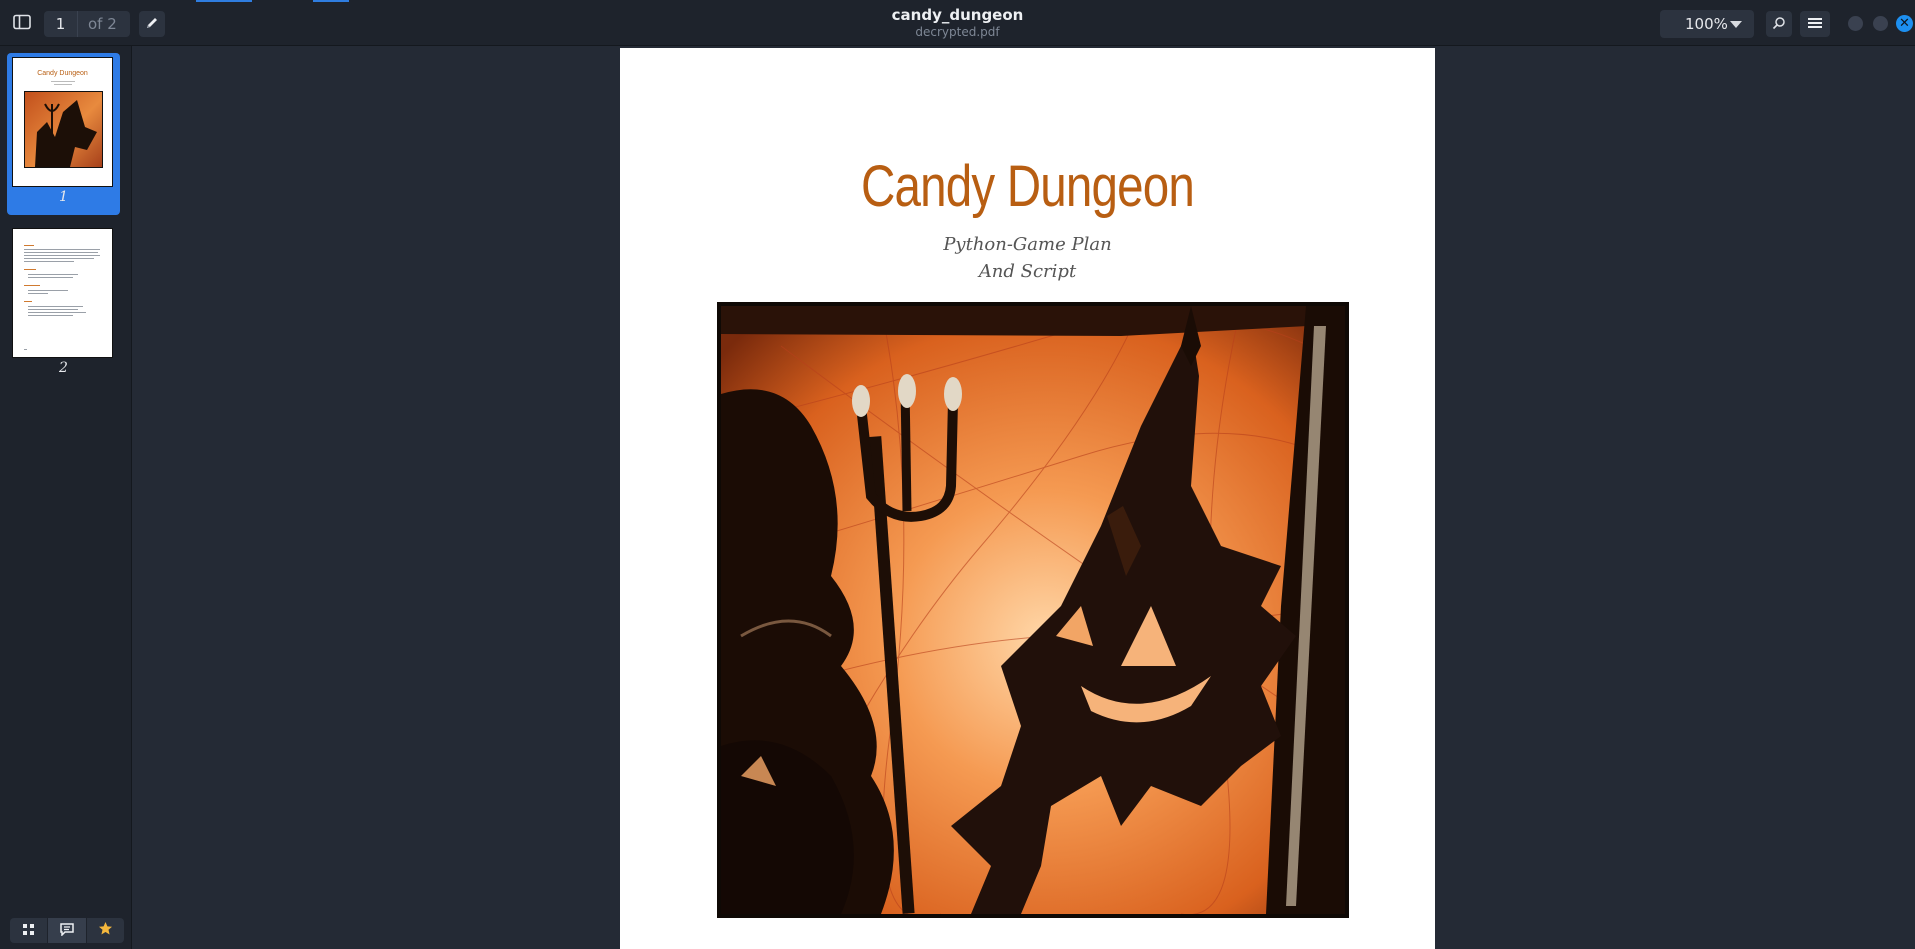  I want to click on hamburger-icon, so click(1815, 24).